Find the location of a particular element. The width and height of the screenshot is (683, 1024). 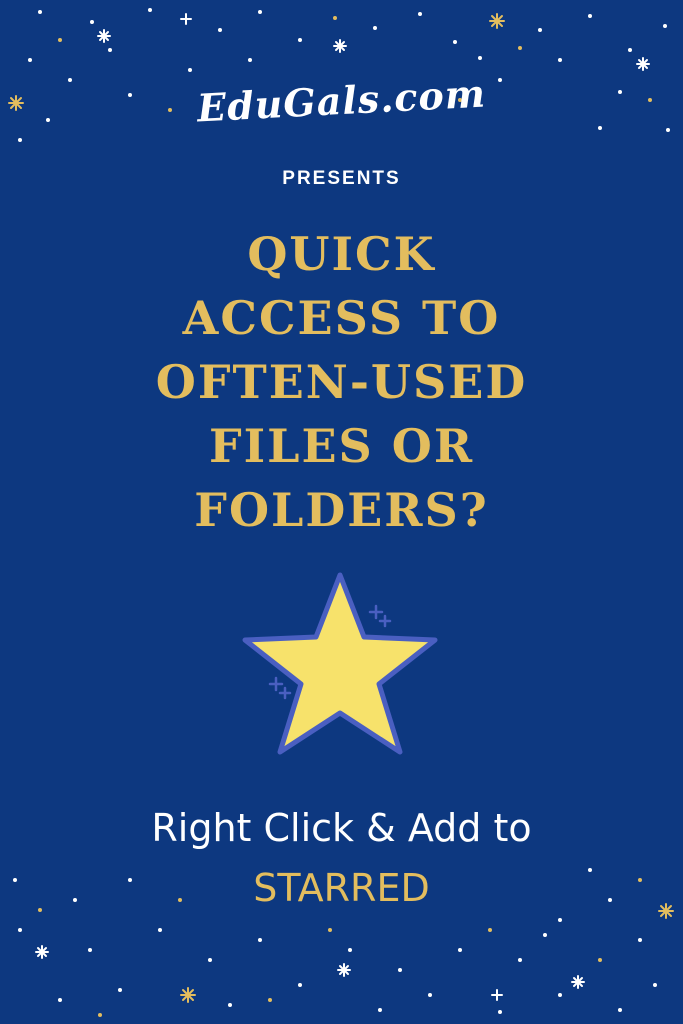

presents-label: PRESENTS is located at coordinates (341, 178).